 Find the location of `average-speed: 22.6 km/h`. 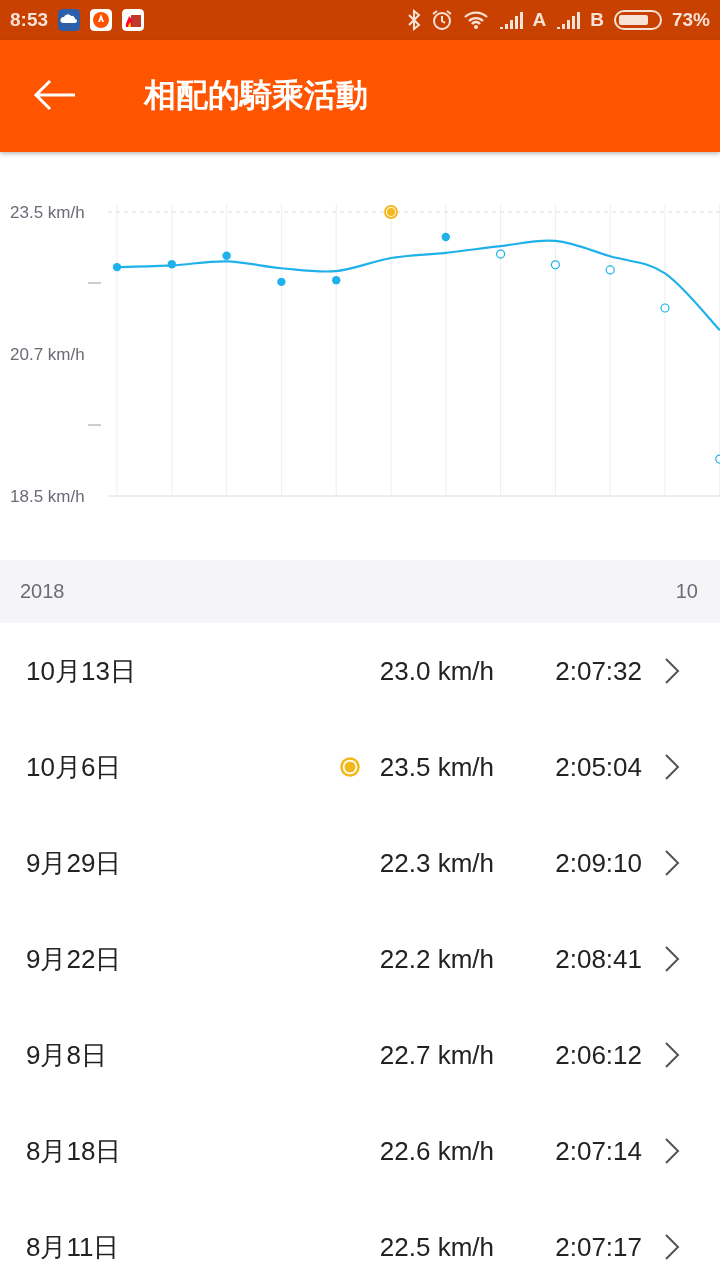

average-speed: 22.6 km/h is located at coordinates (436, 1151).